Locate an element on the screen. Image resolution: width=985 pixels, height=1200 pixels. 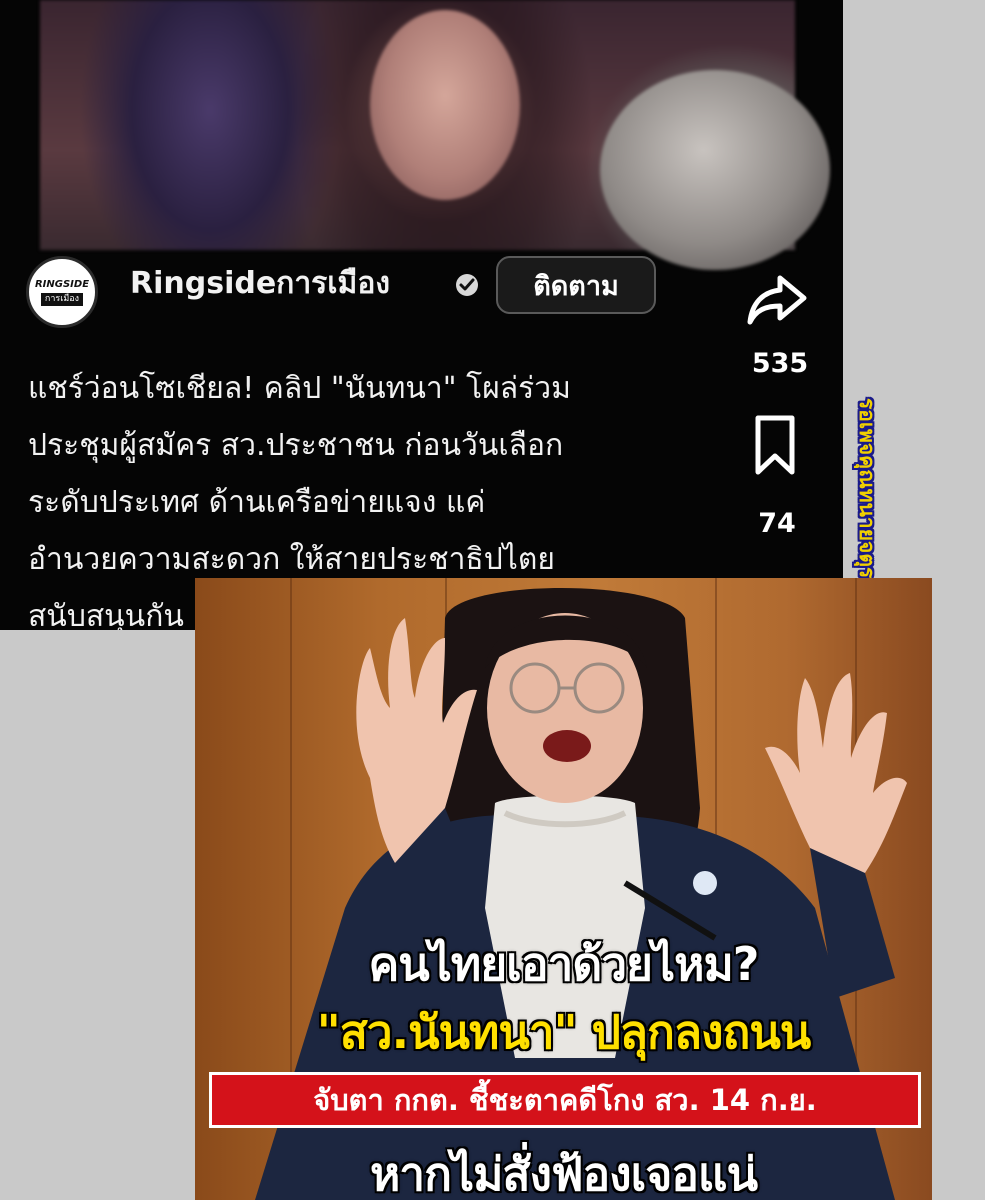
headline-yellow: "สว.นันทนา" ปลุกลงถนน is located at coordinates (563, 1032).